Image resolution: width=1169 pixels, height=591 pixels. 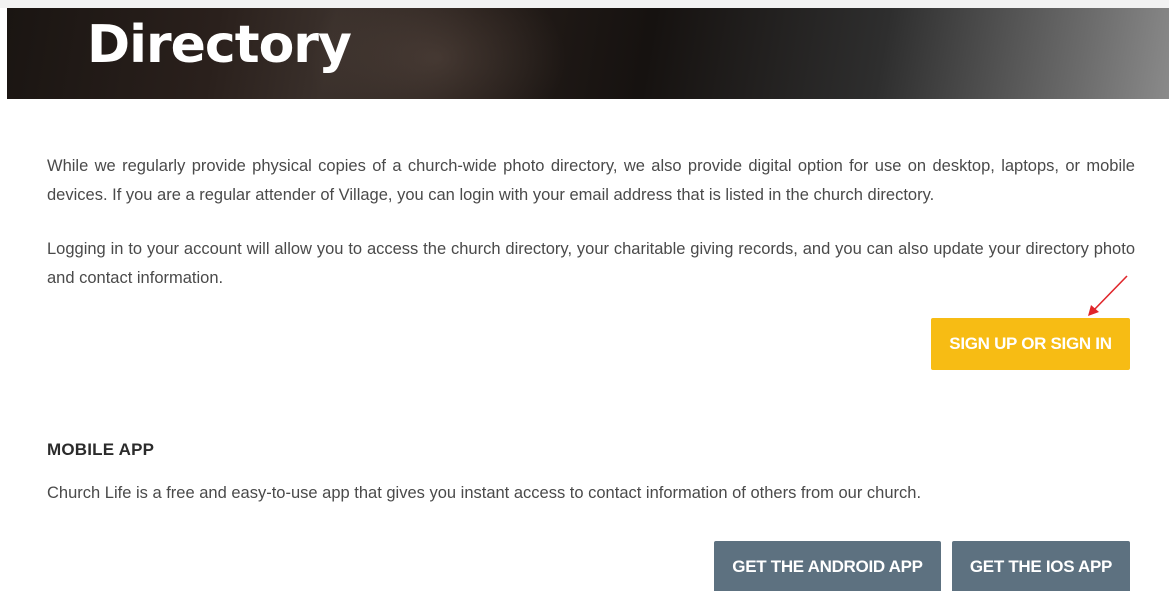 I want to click on top-strip, so click(x=584, y=4).